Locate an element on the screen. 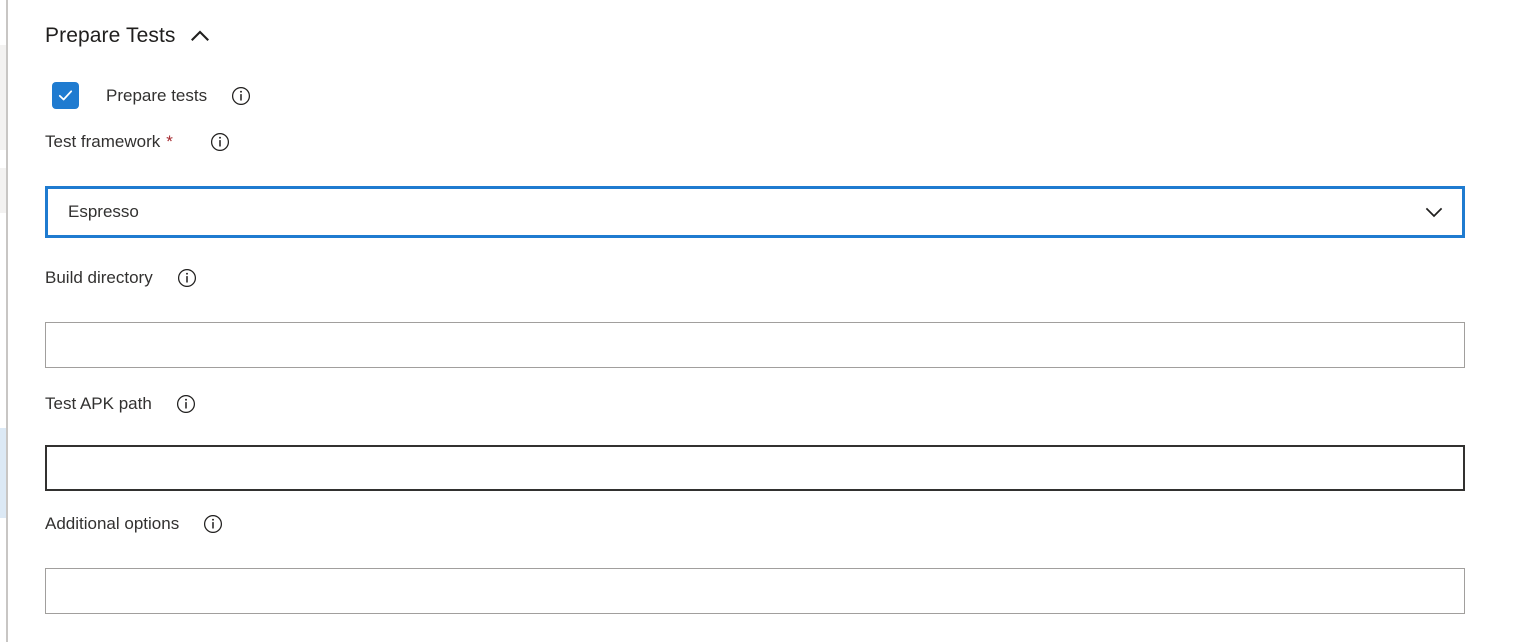  prepare-tests-checkbox-row: Prepare tests is located at coordinates (151, 95).